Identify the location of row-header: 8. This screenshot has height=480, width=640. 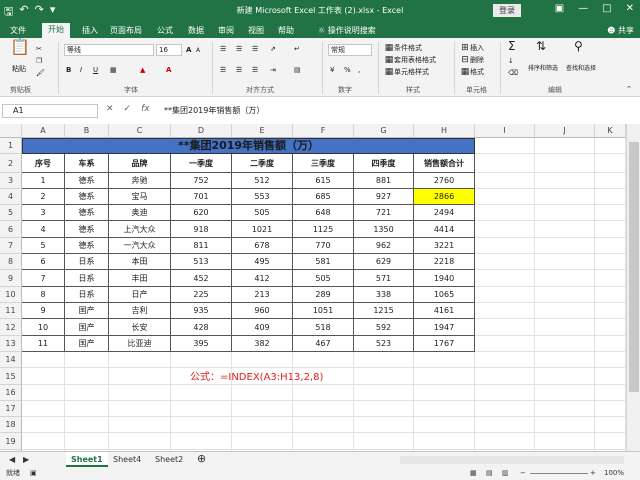
(11, 262).